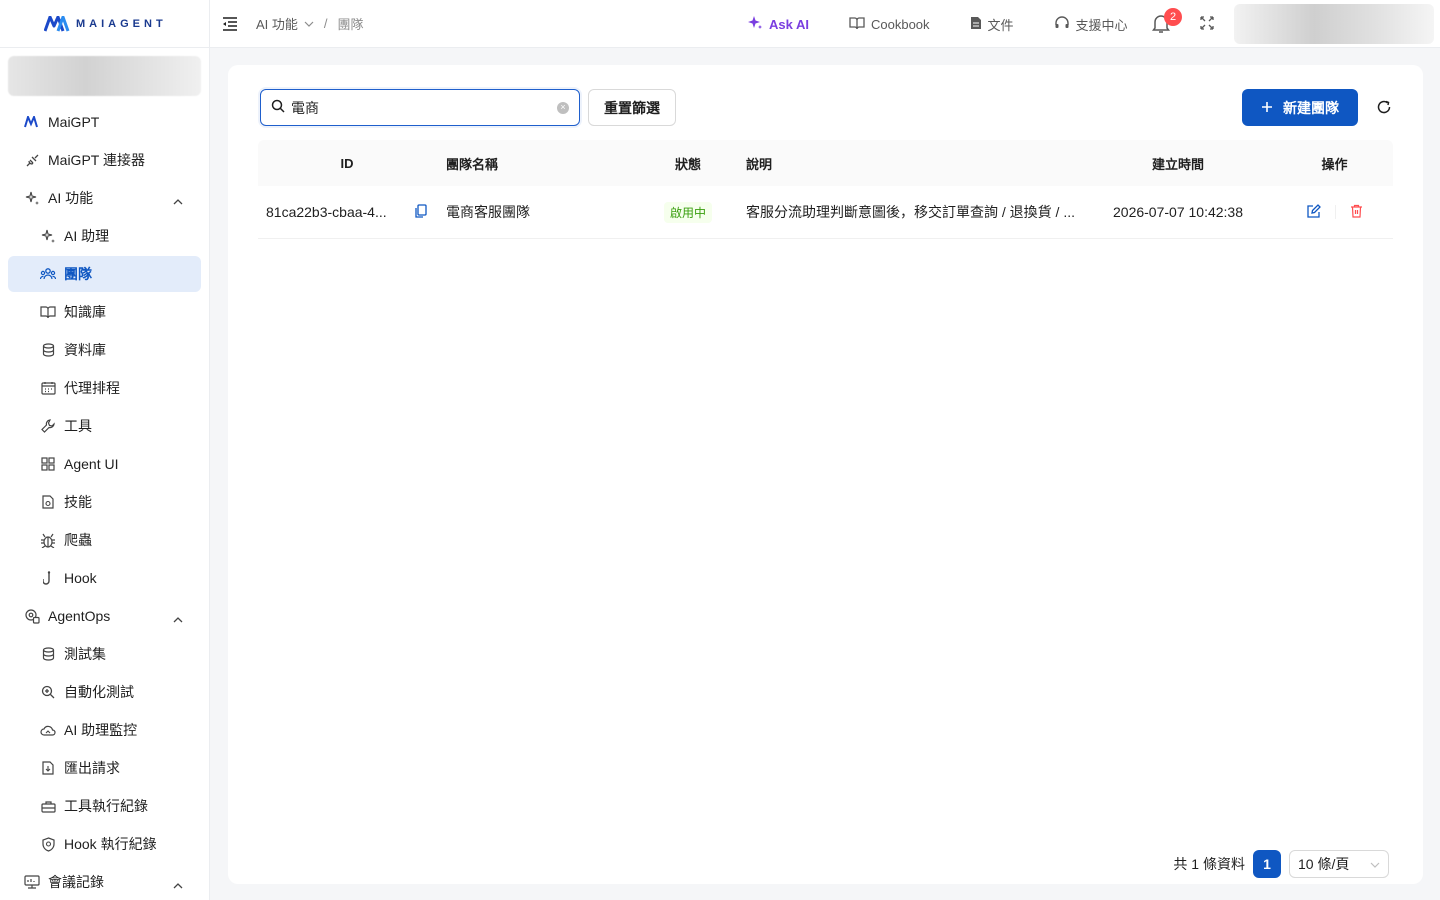 The height and width of the screenshot is (900, 1440). I want to click on support-label: 支援中心, so click(1101, 25).